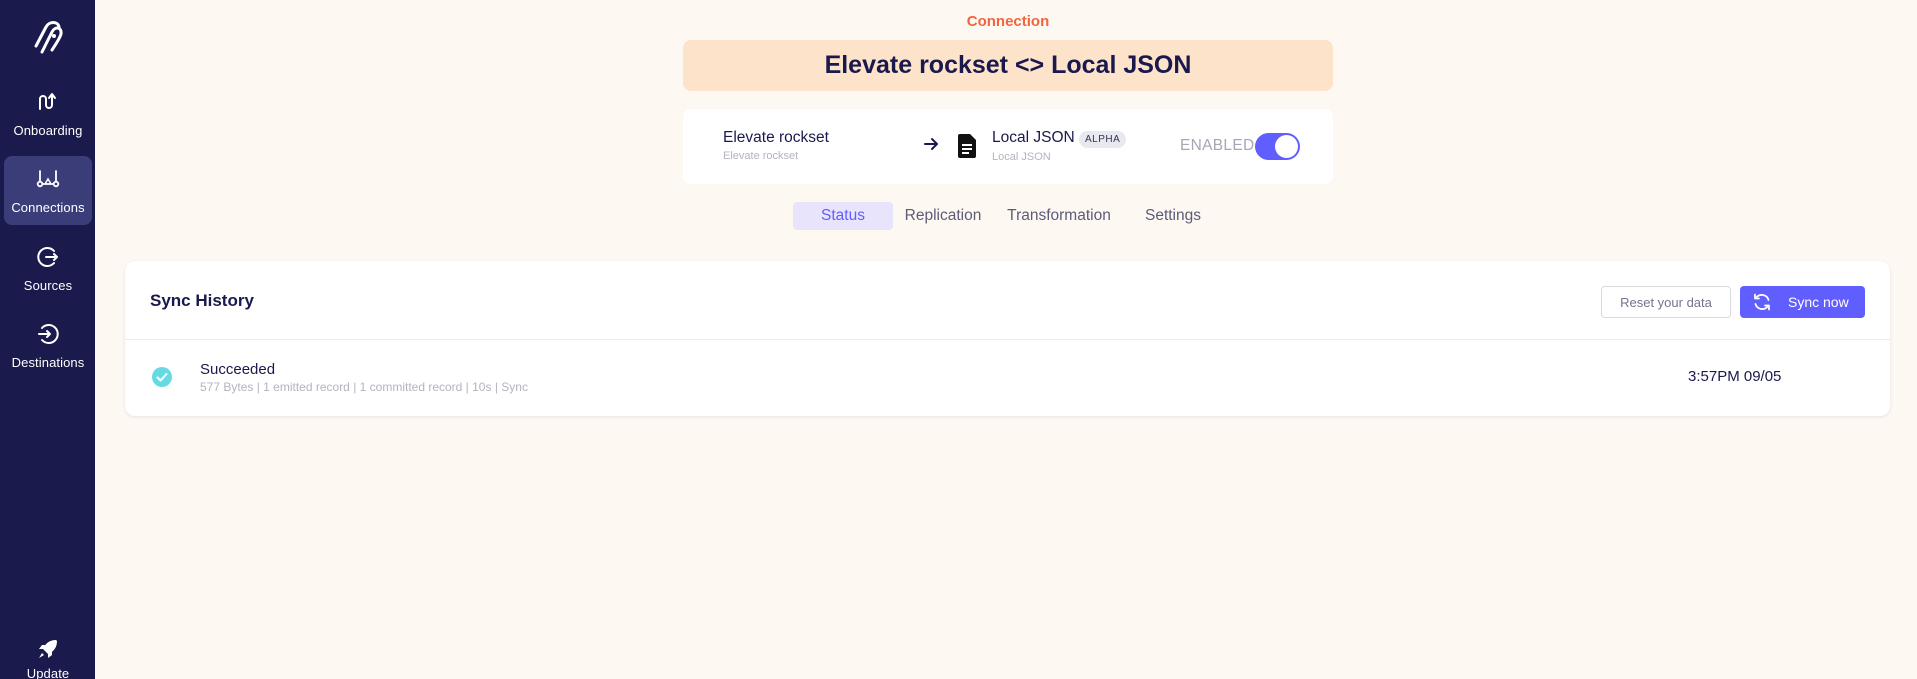  What do you see at coordinates (48, 334) in the screenshot?
I see `destinations-icon` at bounding box center [48, 334].